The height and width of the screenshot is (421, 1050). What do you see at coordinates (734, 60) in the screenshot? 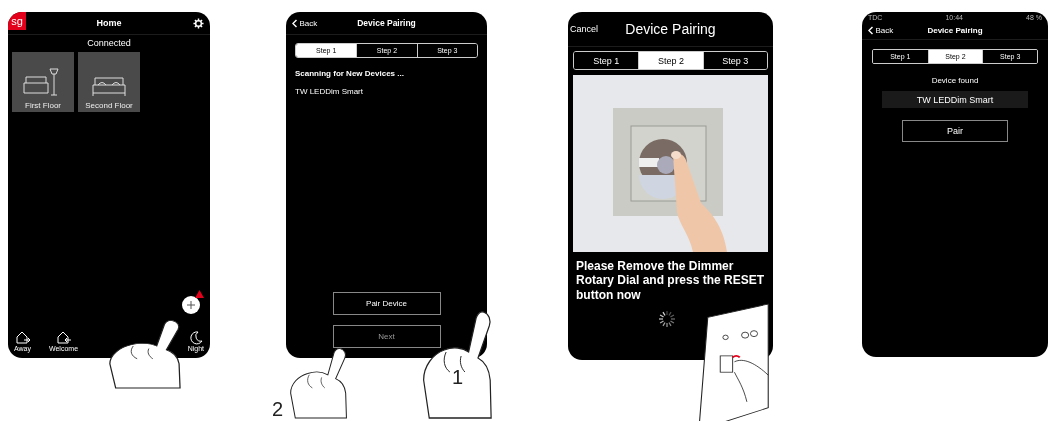
I see `step-tab: Step 3` at bounding box center [734, 60].